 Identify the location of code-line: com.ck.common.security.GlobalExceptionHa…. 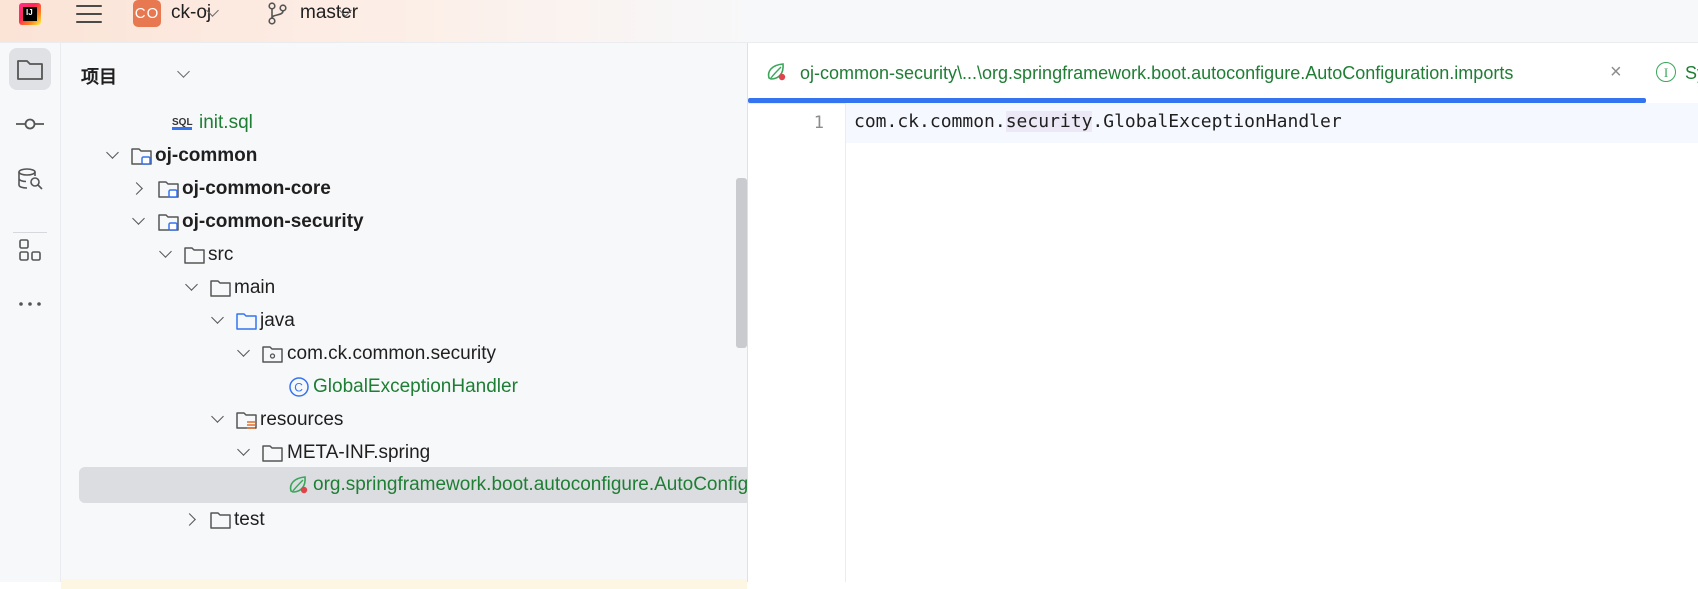
(1272, 123).